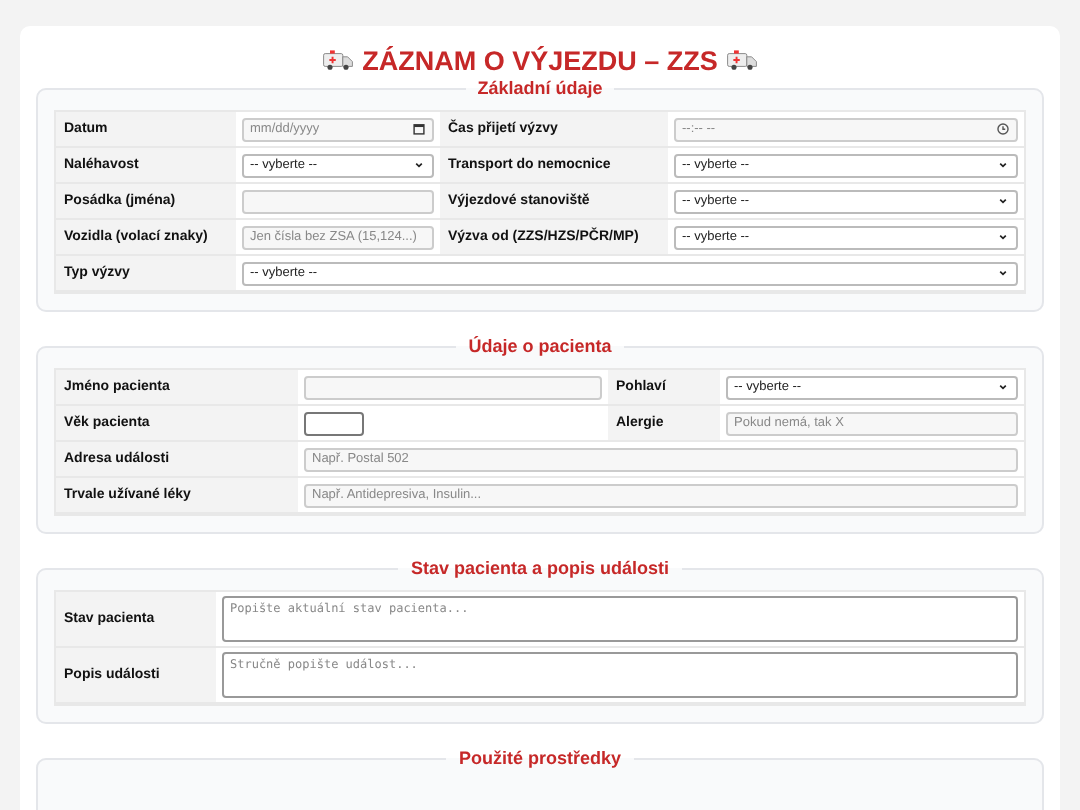 The height and width of the screenshot is (810, 1080). I want to click on page-title: ZÁZNAM O VÝJEZDU – ZZS, so click(540, 60).